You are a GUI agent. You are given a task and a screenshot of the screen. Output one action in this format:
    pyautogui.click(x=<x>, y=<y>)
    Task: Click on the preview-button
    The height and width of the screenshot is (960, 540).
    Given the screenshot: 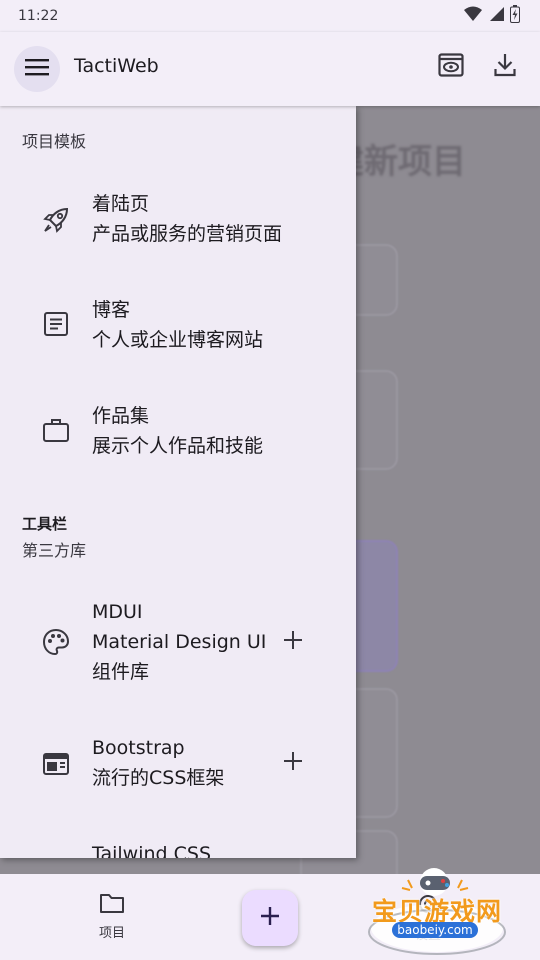 What is the action you would take?
    pyautogui.click(x=451, y=67)
    